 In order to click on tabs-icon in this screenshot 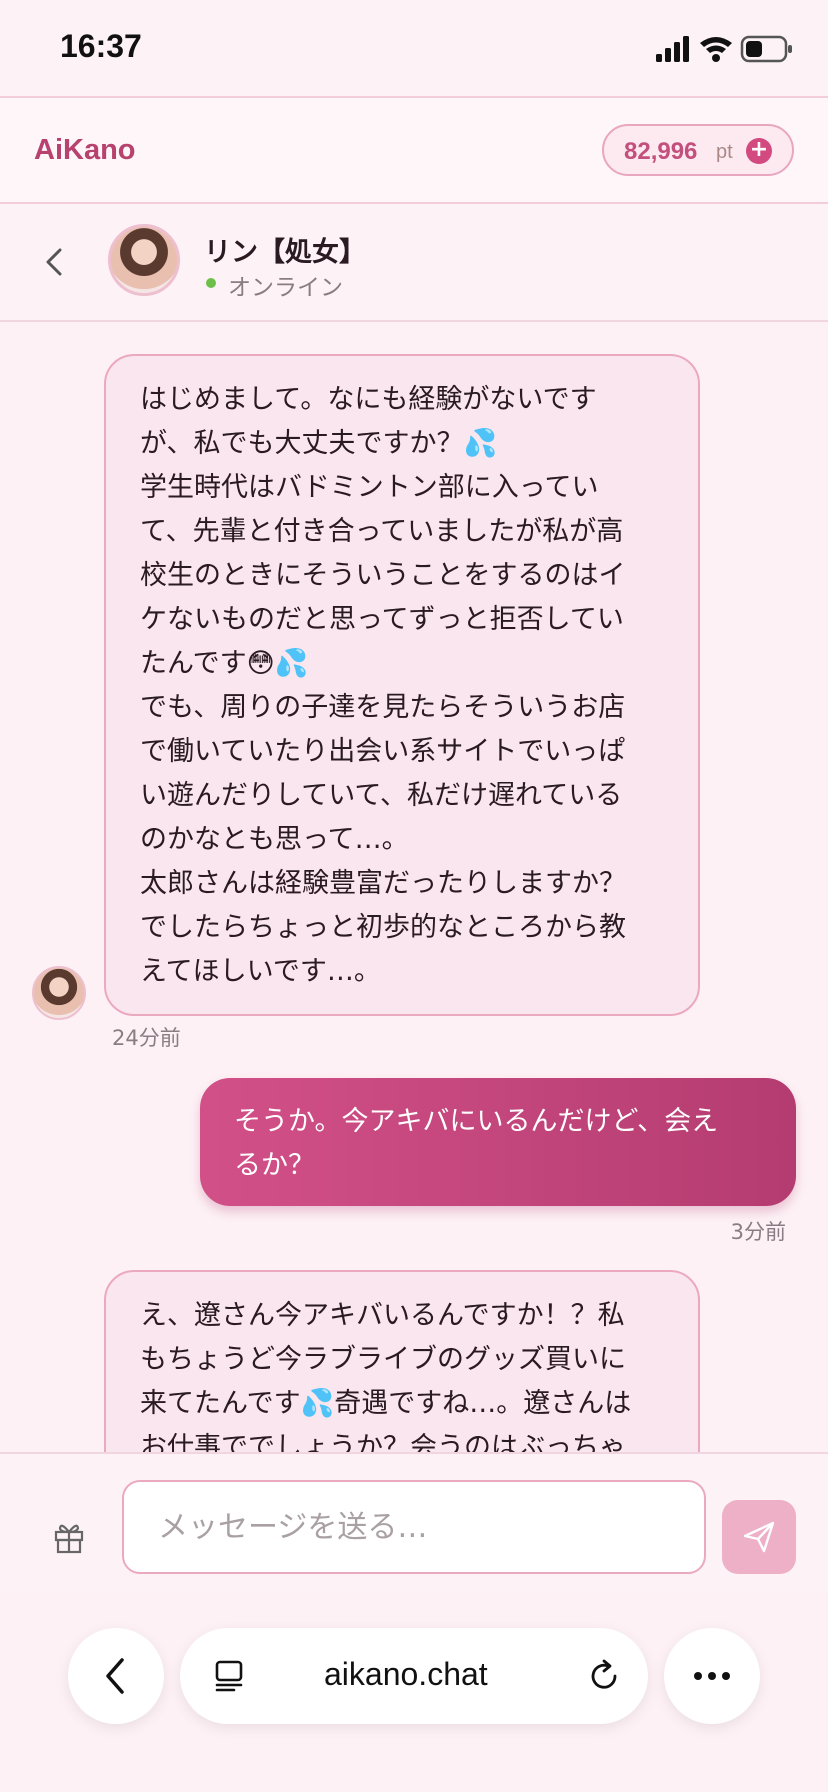, I will do `click(229, 1676)`.